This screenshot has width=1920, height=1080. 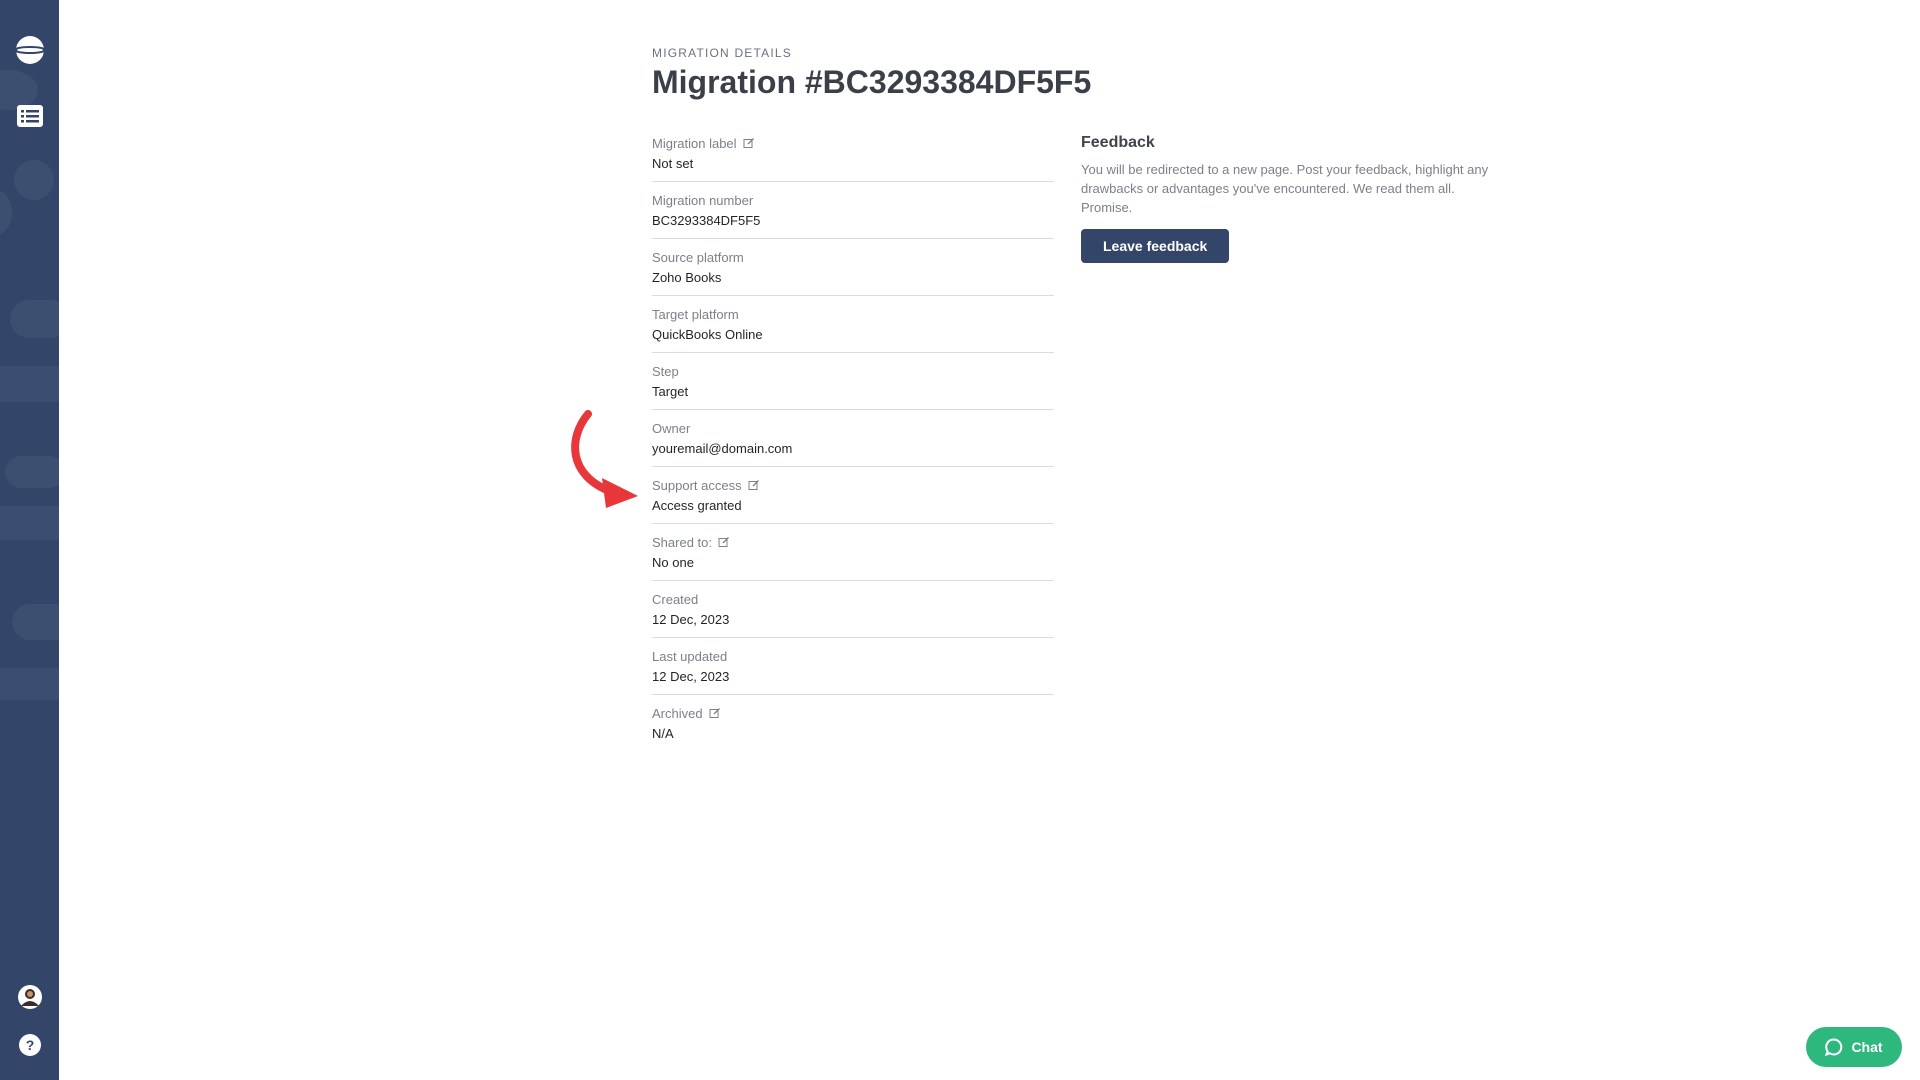 What do you see at coordinates (853, 599) in the screenshot?
I see `detail-label: Created` at bounding box center [853, 599].